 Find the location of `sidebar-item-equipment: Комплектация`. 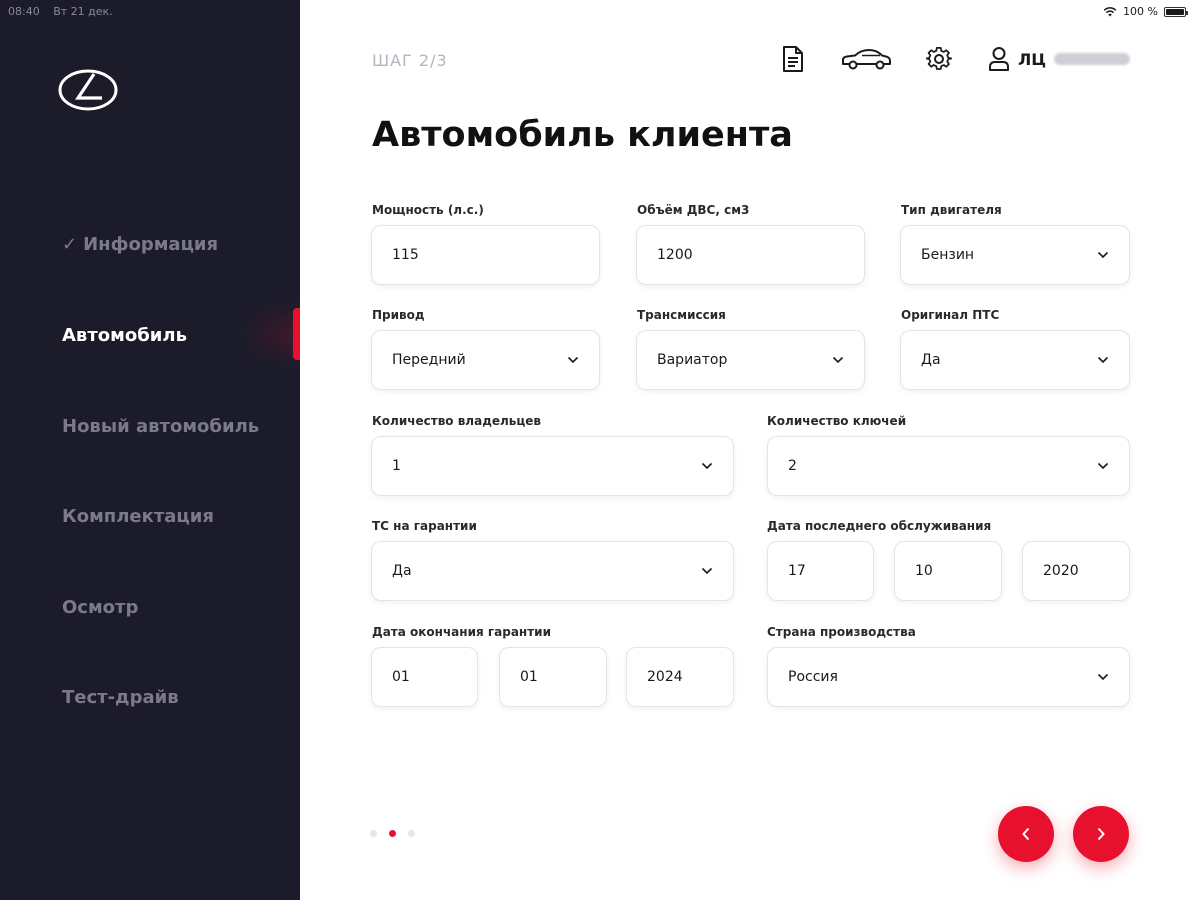

sidebar-item-equipment: Комплектация is located at coordinates (138, 516).